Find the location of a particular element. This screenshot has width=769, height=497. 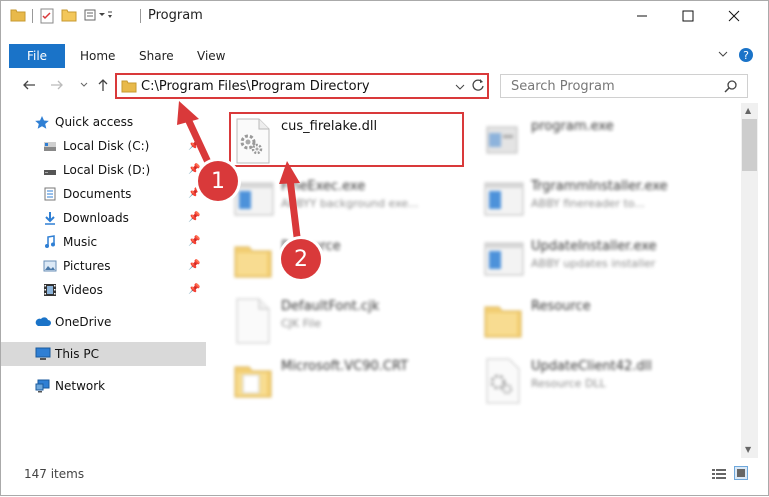

annotation-arrows is located at coordinates (239, 175).